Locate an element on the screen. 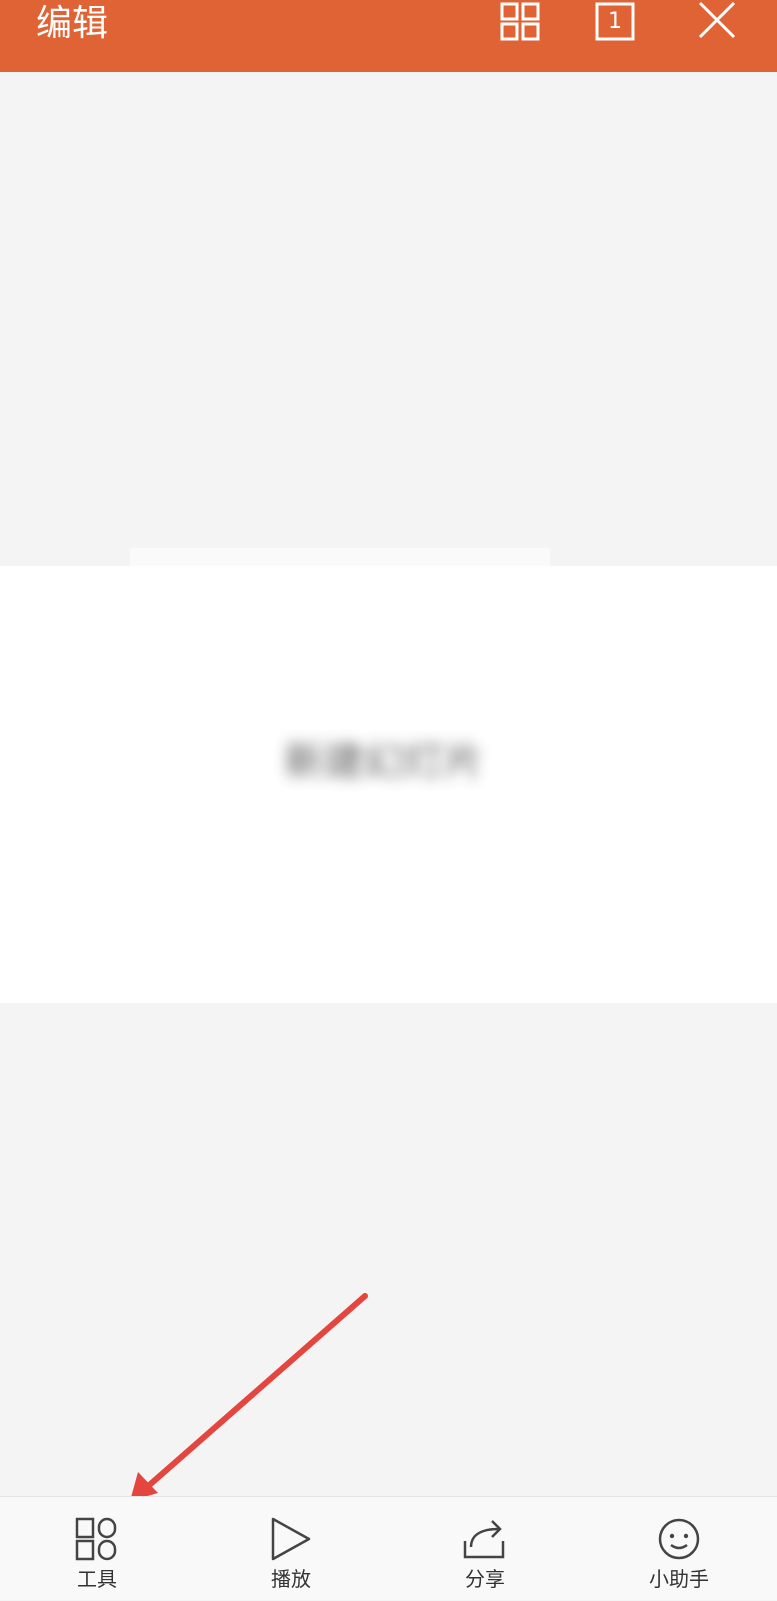 The image size is (777, 1601). play-icon is located at coordinates (291, 1539).